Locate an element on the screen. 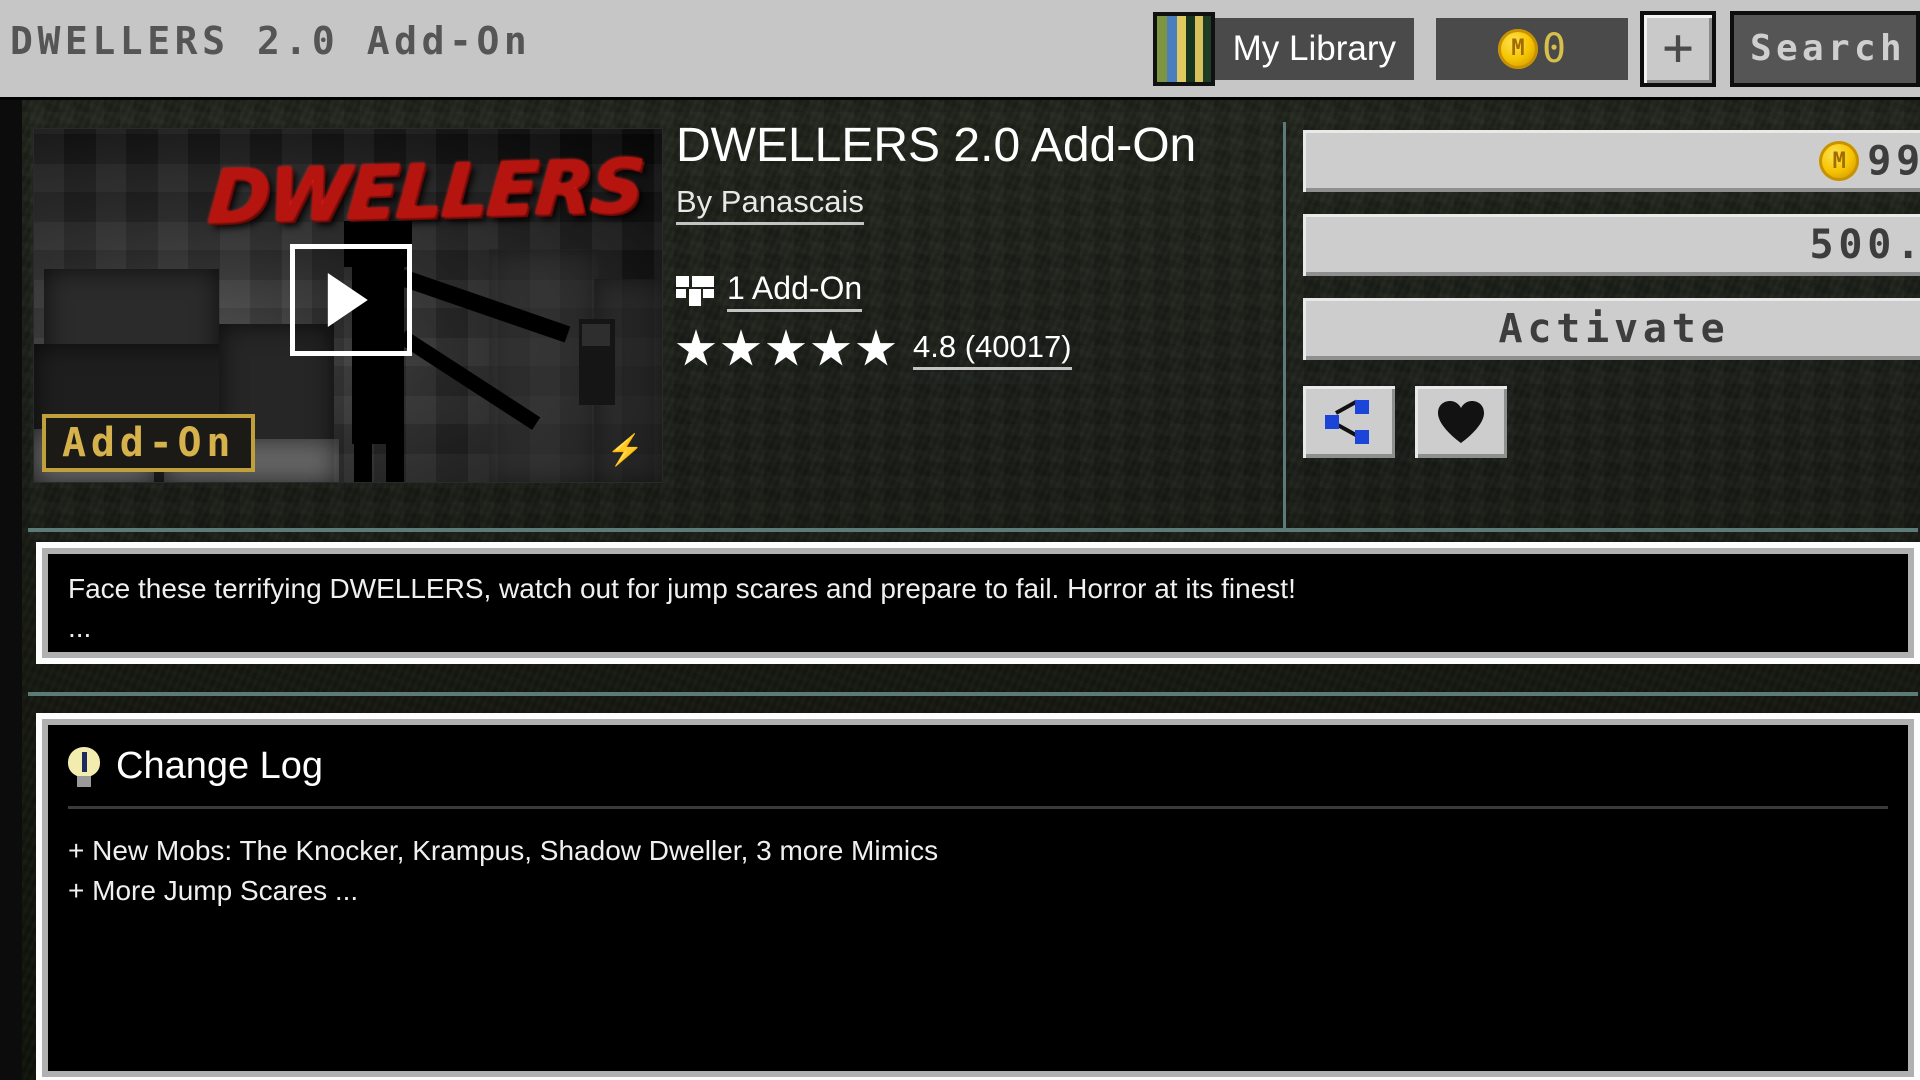 The width and height of the screenshot is (1920, 1080). addon-count-label: 1 Add-On is located at coordinates (795, 291).